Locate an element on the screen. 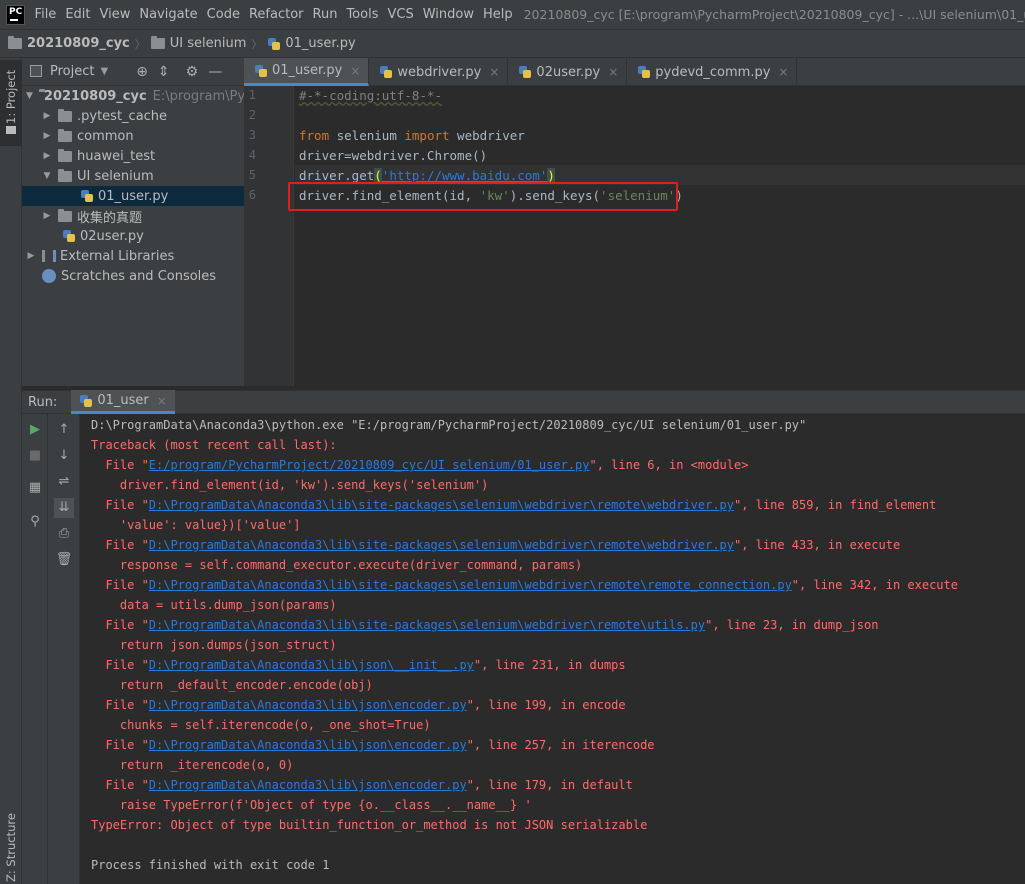  breadcrumb-project: 20210809_cyc is located at coordinates (69, 43).